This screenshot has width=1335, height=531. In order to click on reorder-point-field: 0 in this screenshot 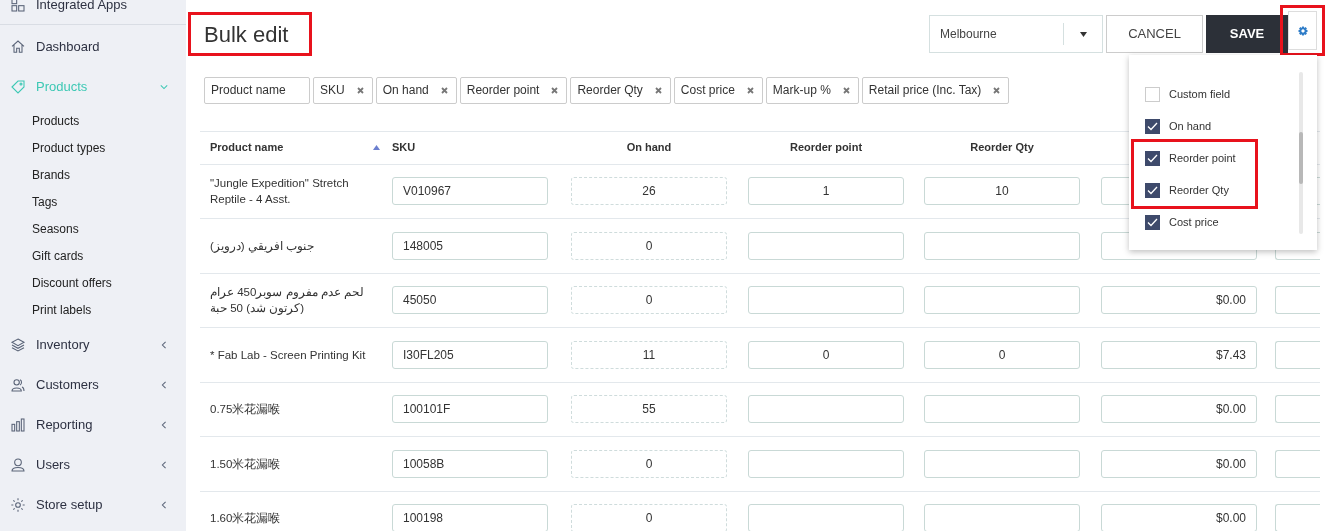, I will do `click(826, 354)`.